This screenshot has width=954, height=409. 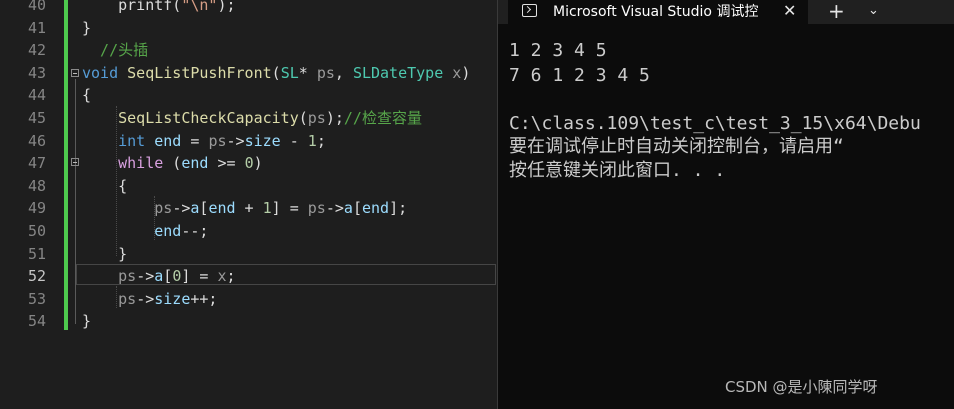 I want to click on tab-debug-console: Microsoft Visual Studio 调试控 ✕, so click(x=658, y=12).